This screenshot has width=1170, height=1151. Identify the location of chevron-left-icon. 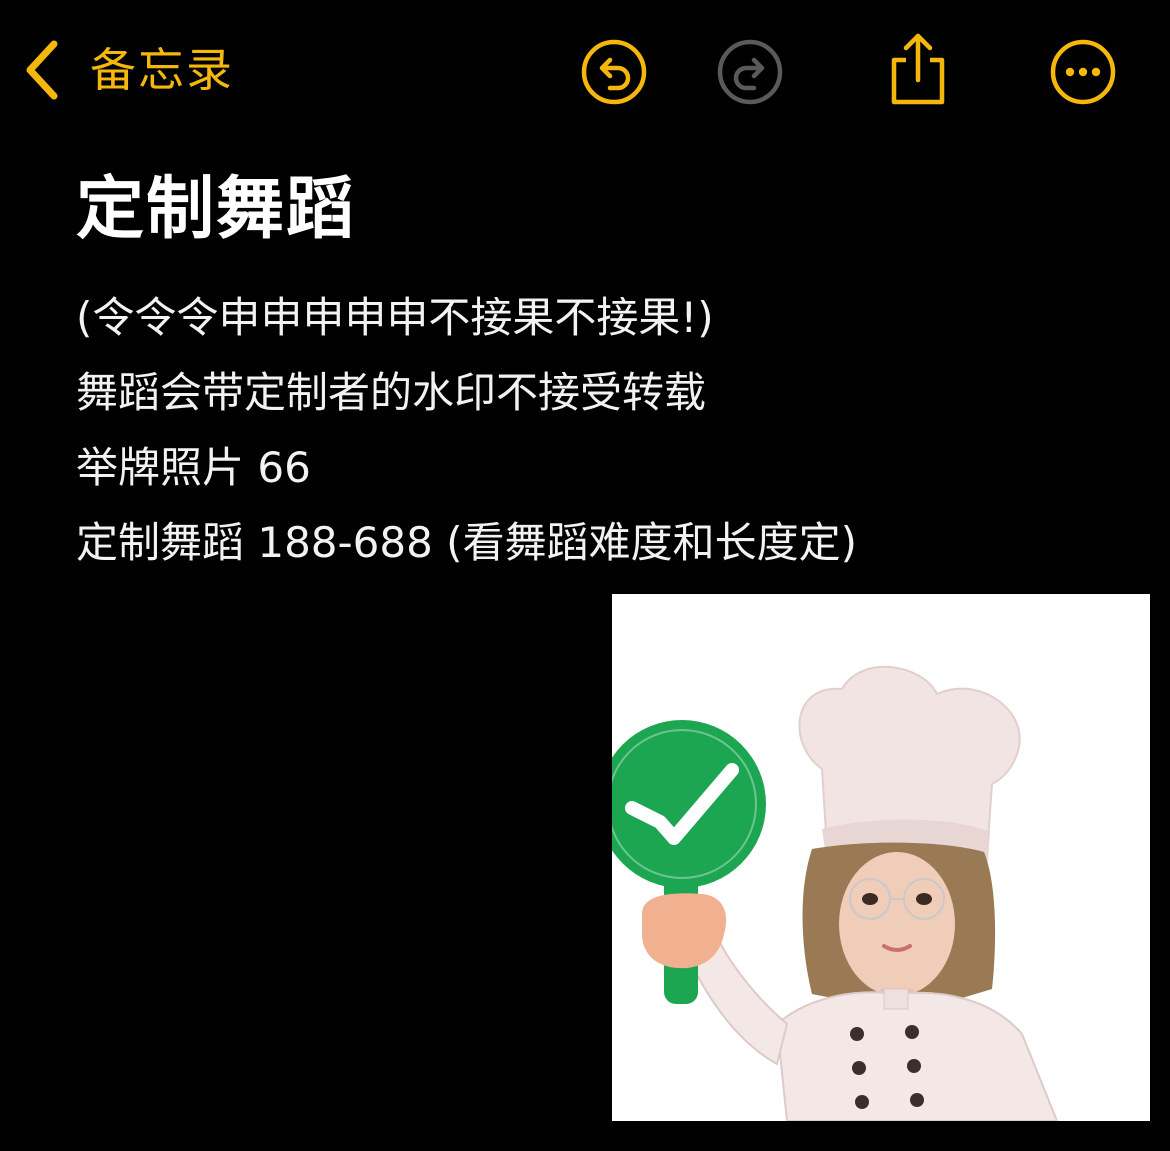
(42, 70).